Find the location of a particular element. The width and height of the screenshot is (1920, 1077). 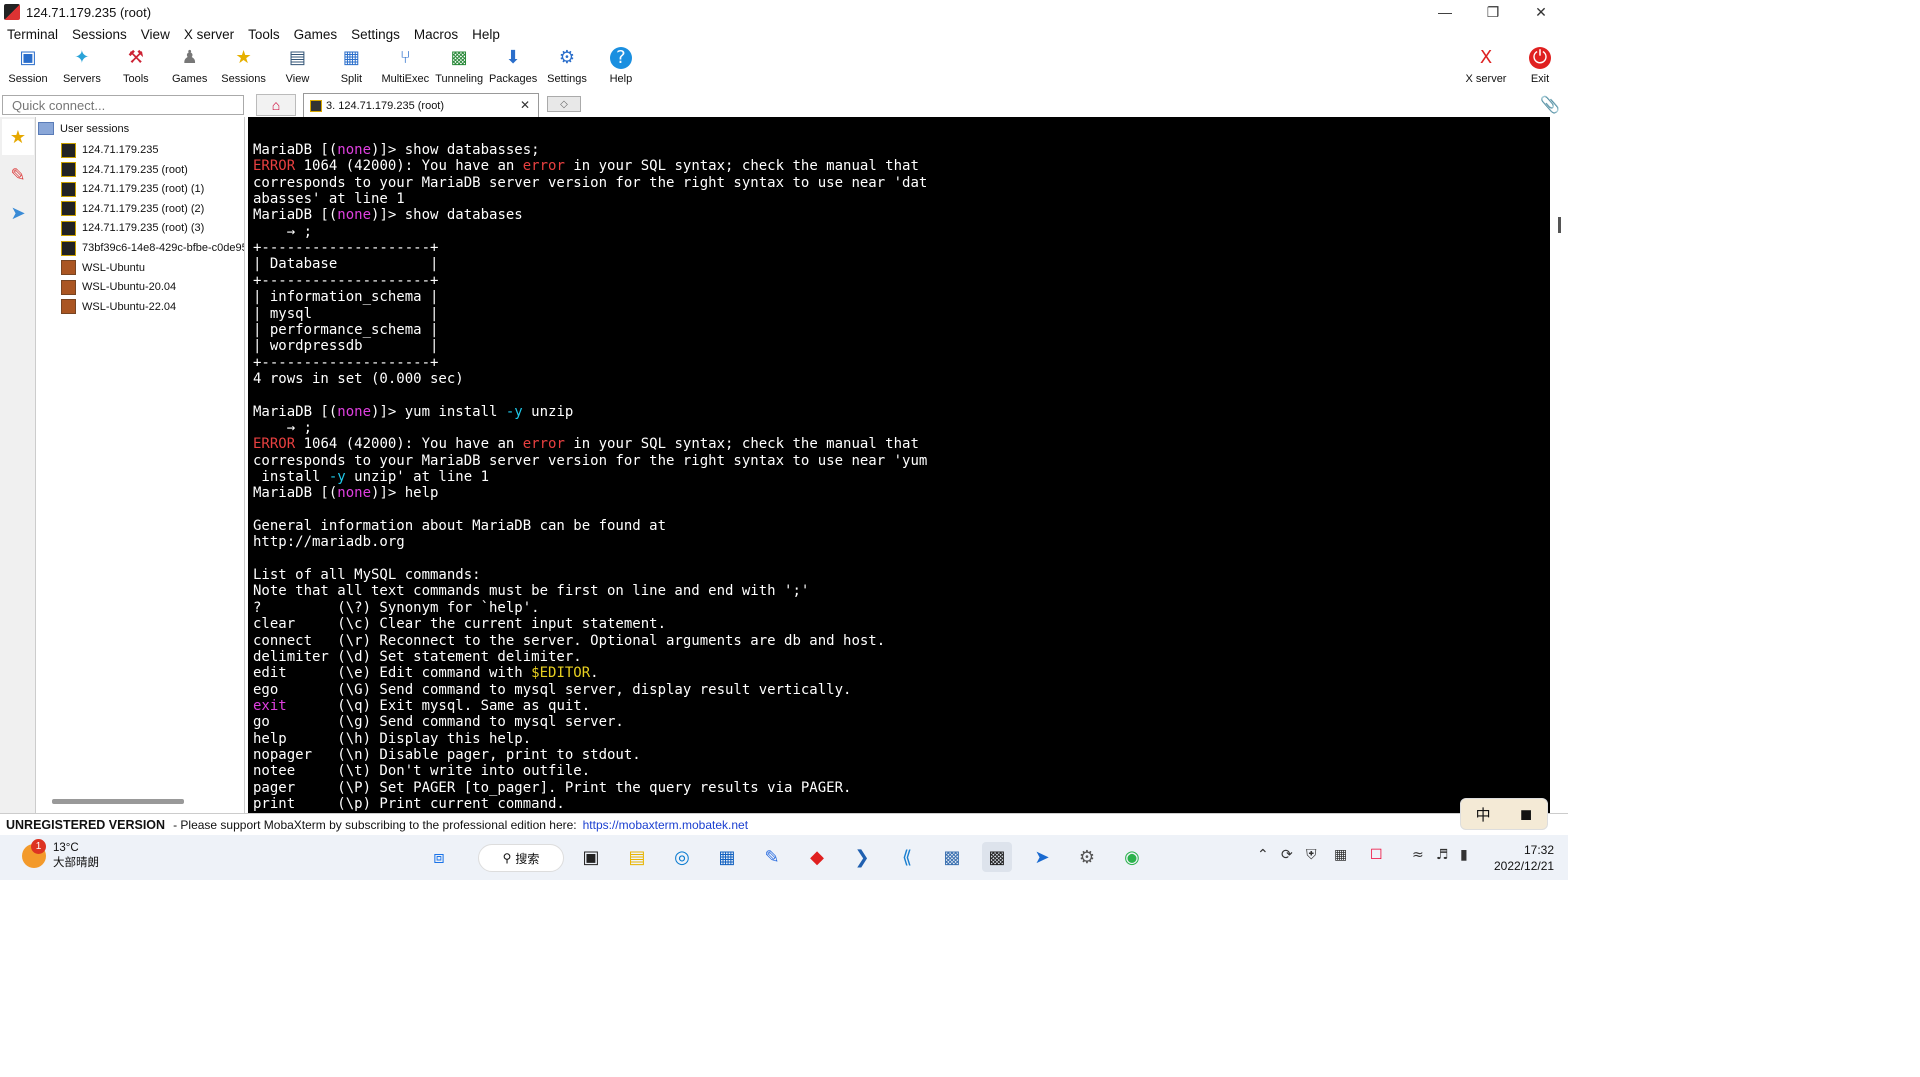

file-explorer-icon: ▤ is located at coordinates (637, 857).